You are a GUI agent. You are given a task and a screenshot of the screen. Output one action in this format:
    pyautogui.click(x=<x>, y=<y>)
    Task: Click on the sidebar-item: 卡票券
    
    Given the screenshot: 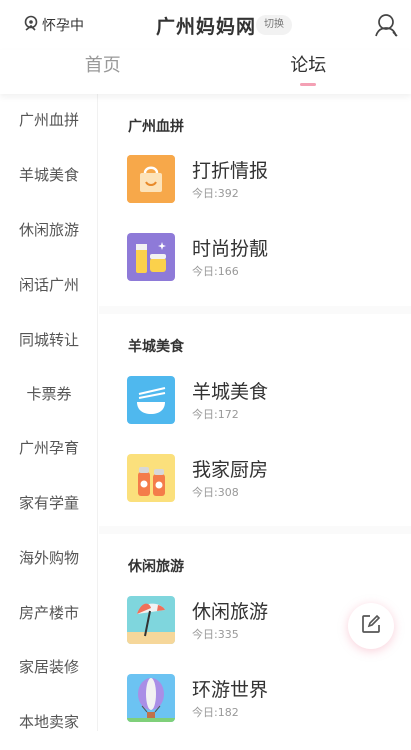 What is the action you would take?
    pyautogui.click(x=49, y=394)
    